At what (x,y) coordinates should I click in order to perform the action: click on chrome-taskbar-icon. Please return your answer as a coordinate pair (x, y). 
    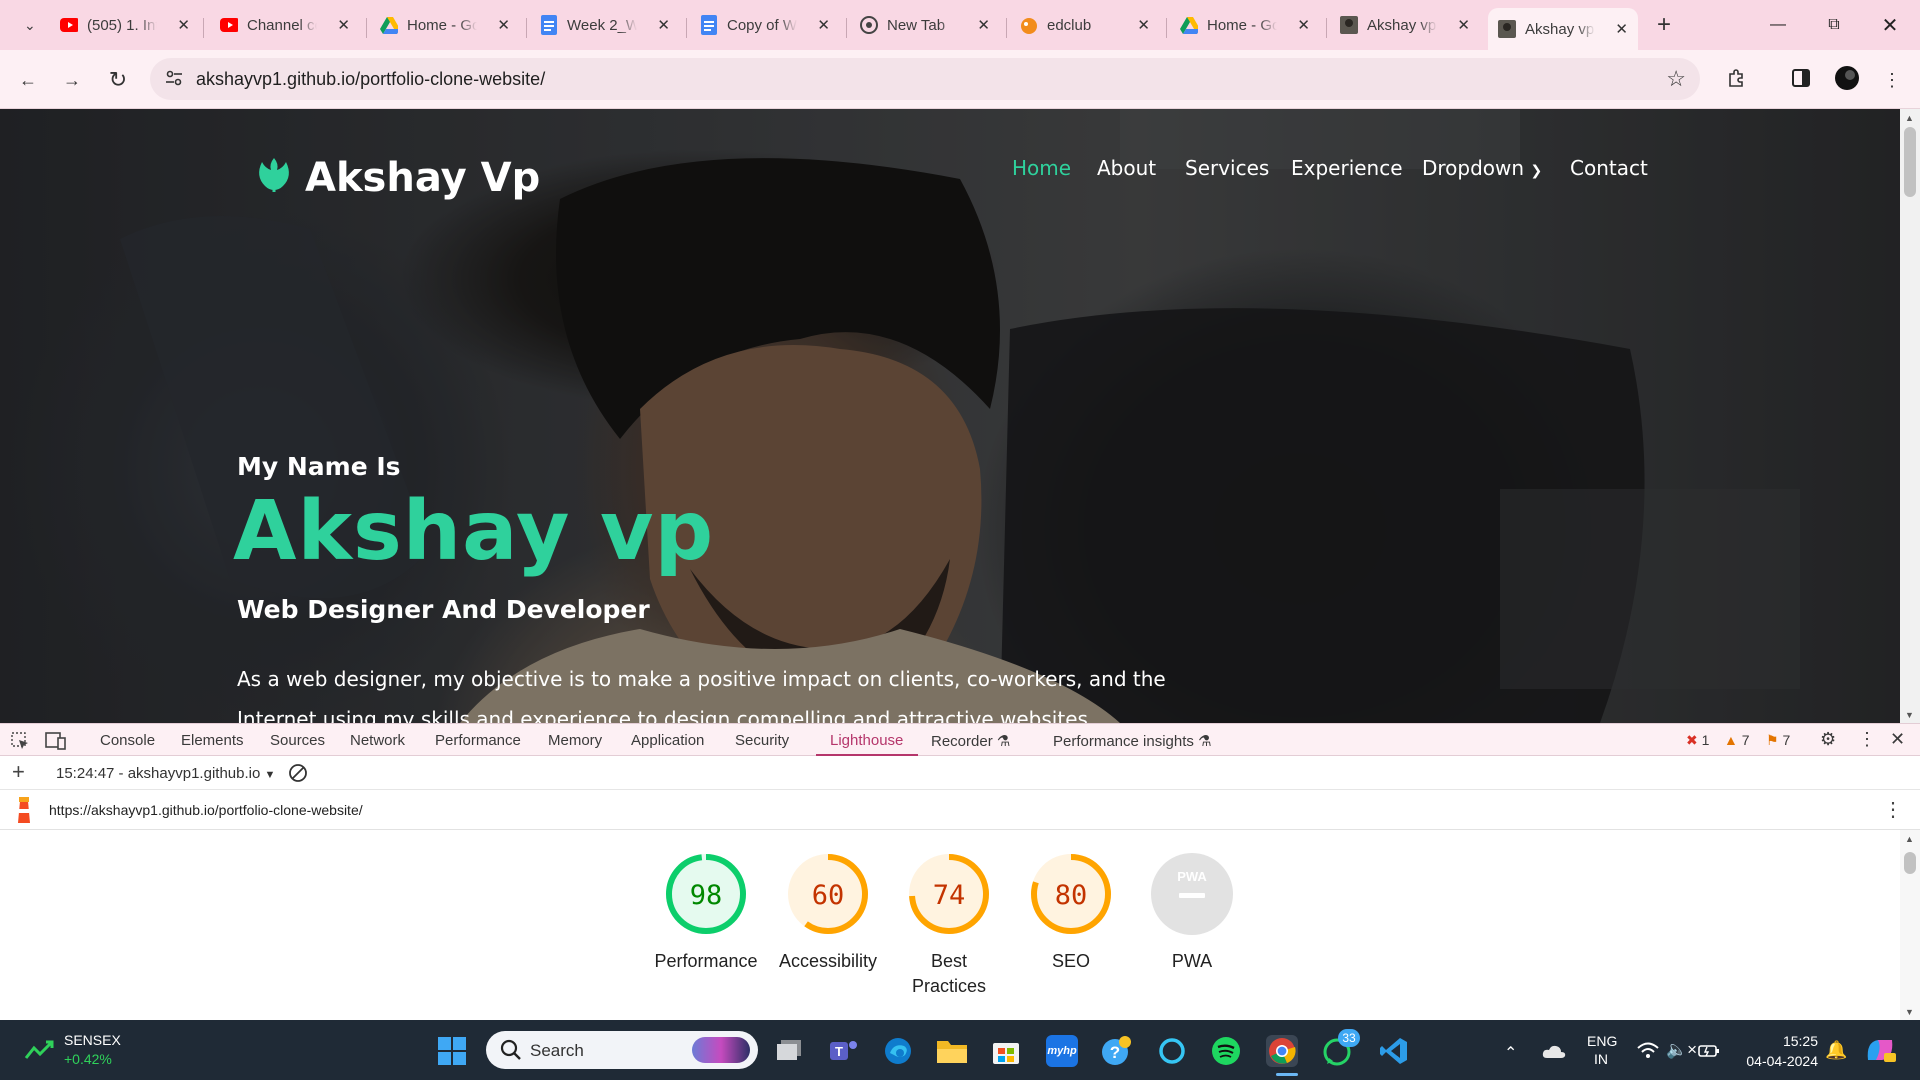
    Looking at the image, I should click on (1282, 1051).